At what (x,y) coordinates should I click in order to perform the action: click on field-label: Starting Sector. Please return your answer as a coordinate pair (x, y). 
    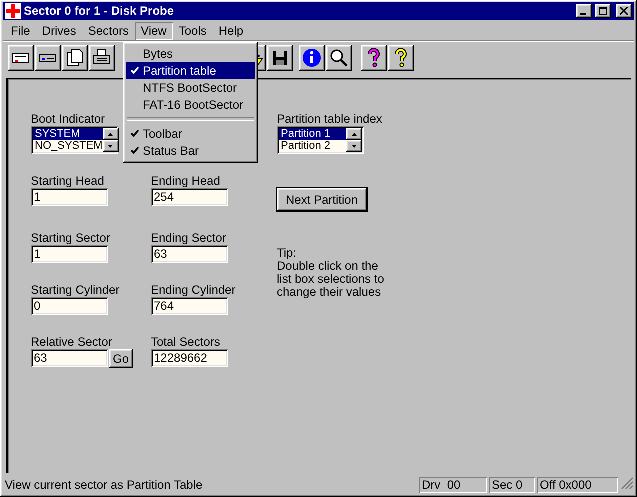
    Looking at the image, I should click on (71, 238).